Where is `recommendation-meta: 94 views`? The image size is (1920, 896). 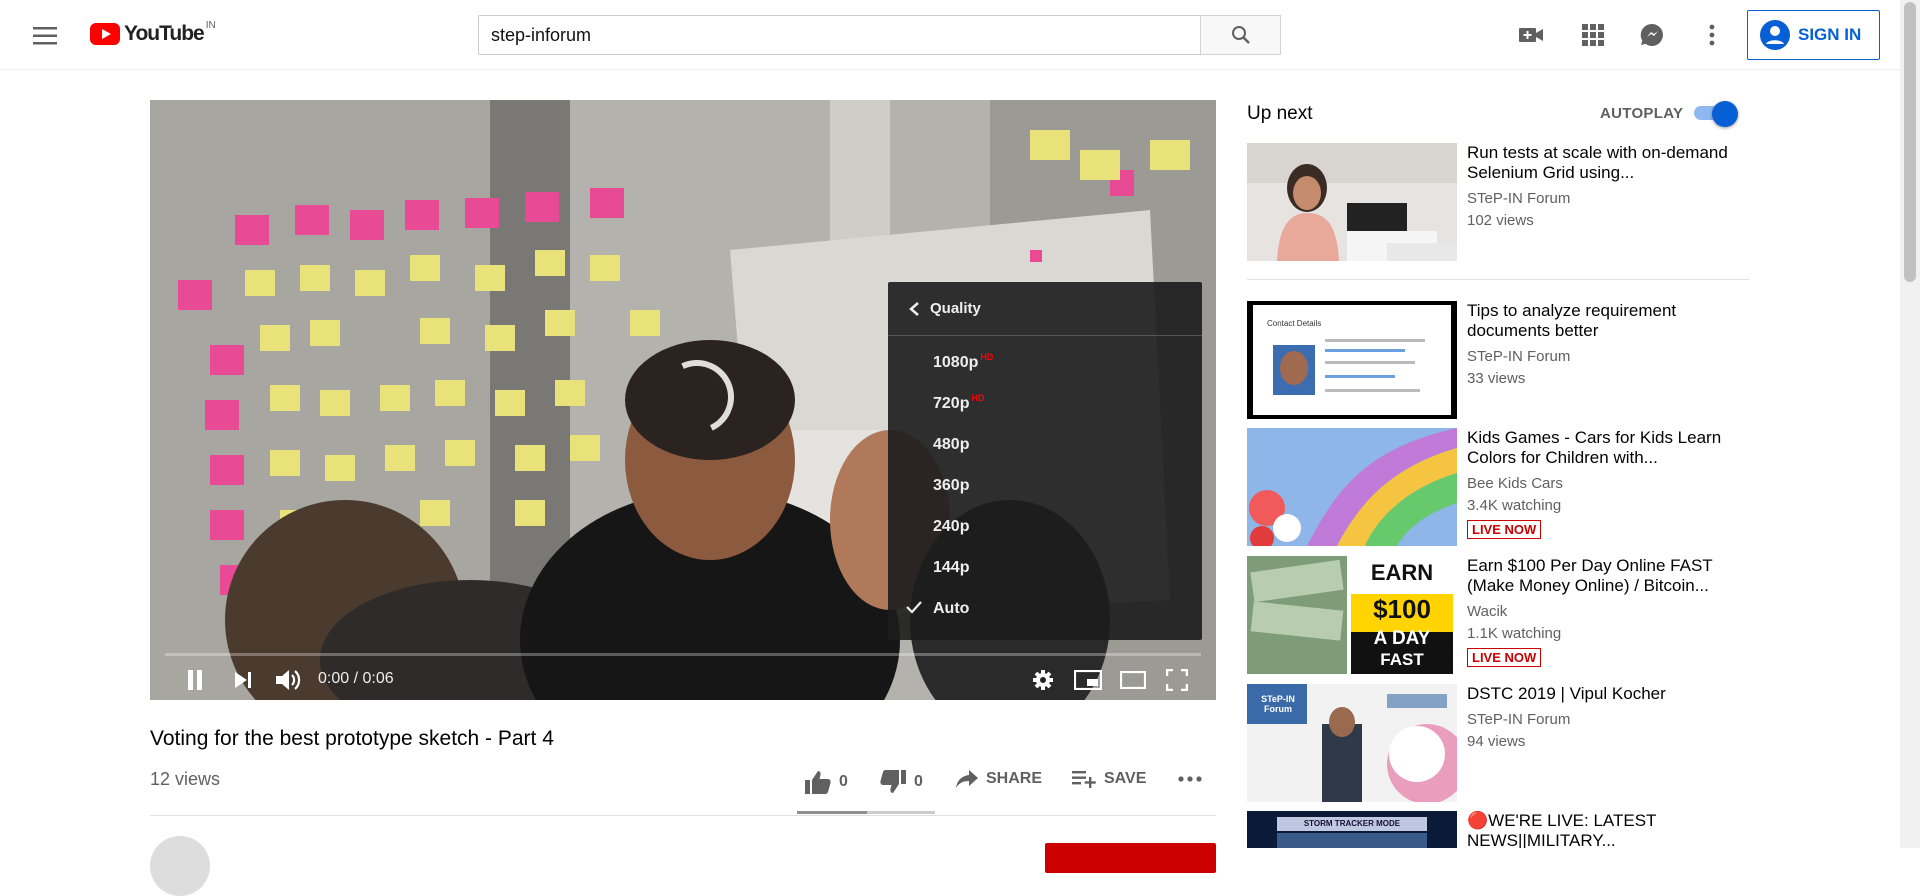
recommendation-meta: 94 views is located at coordinates (1496, 741).